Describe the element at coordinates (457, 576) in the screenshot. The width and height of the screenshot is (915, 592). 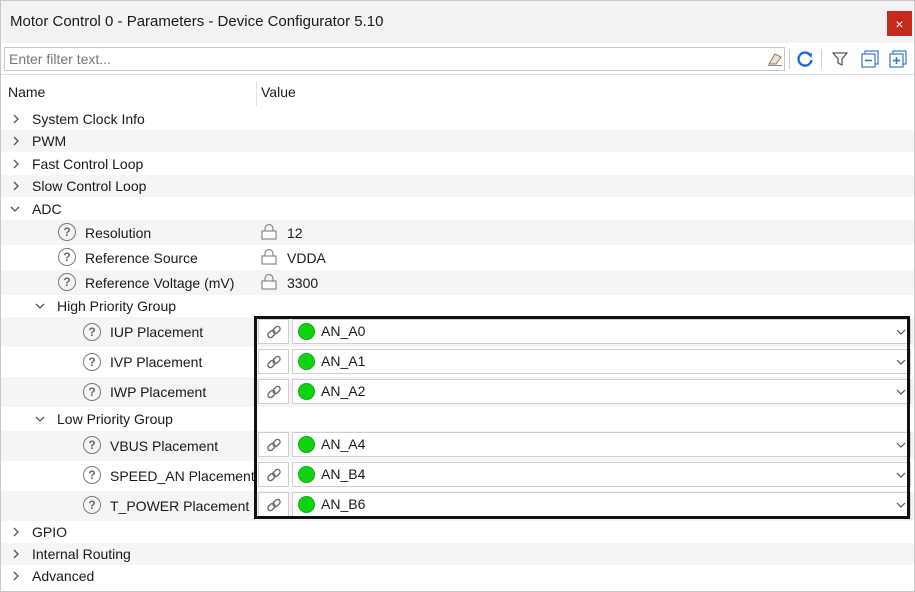
I see `tree-row-advanced: Advanced` at that location.